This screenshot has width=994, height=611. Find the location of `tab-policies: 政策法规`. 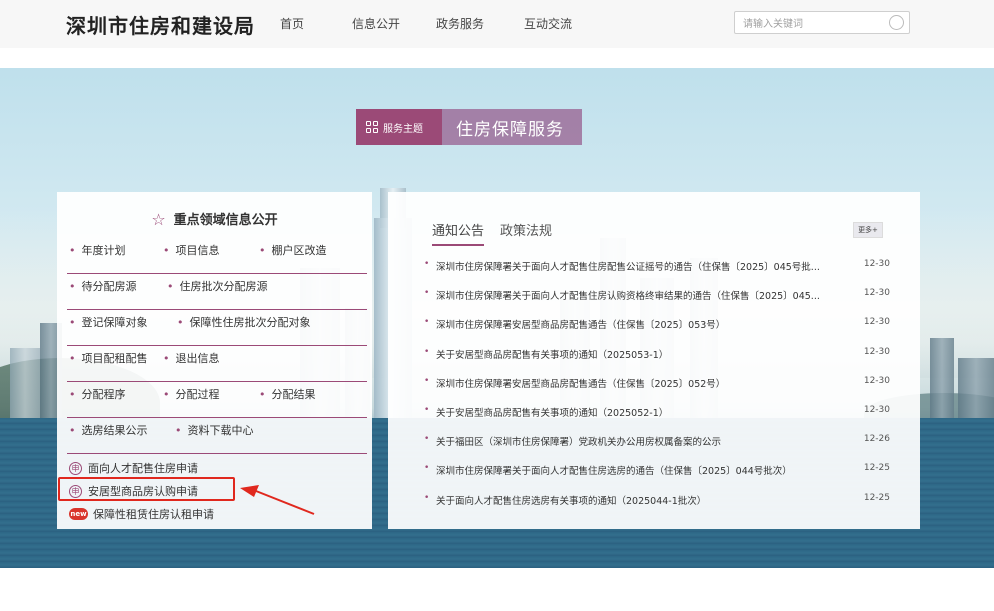

tab-policies: 政策法规 is located at coordinates (526, 233).